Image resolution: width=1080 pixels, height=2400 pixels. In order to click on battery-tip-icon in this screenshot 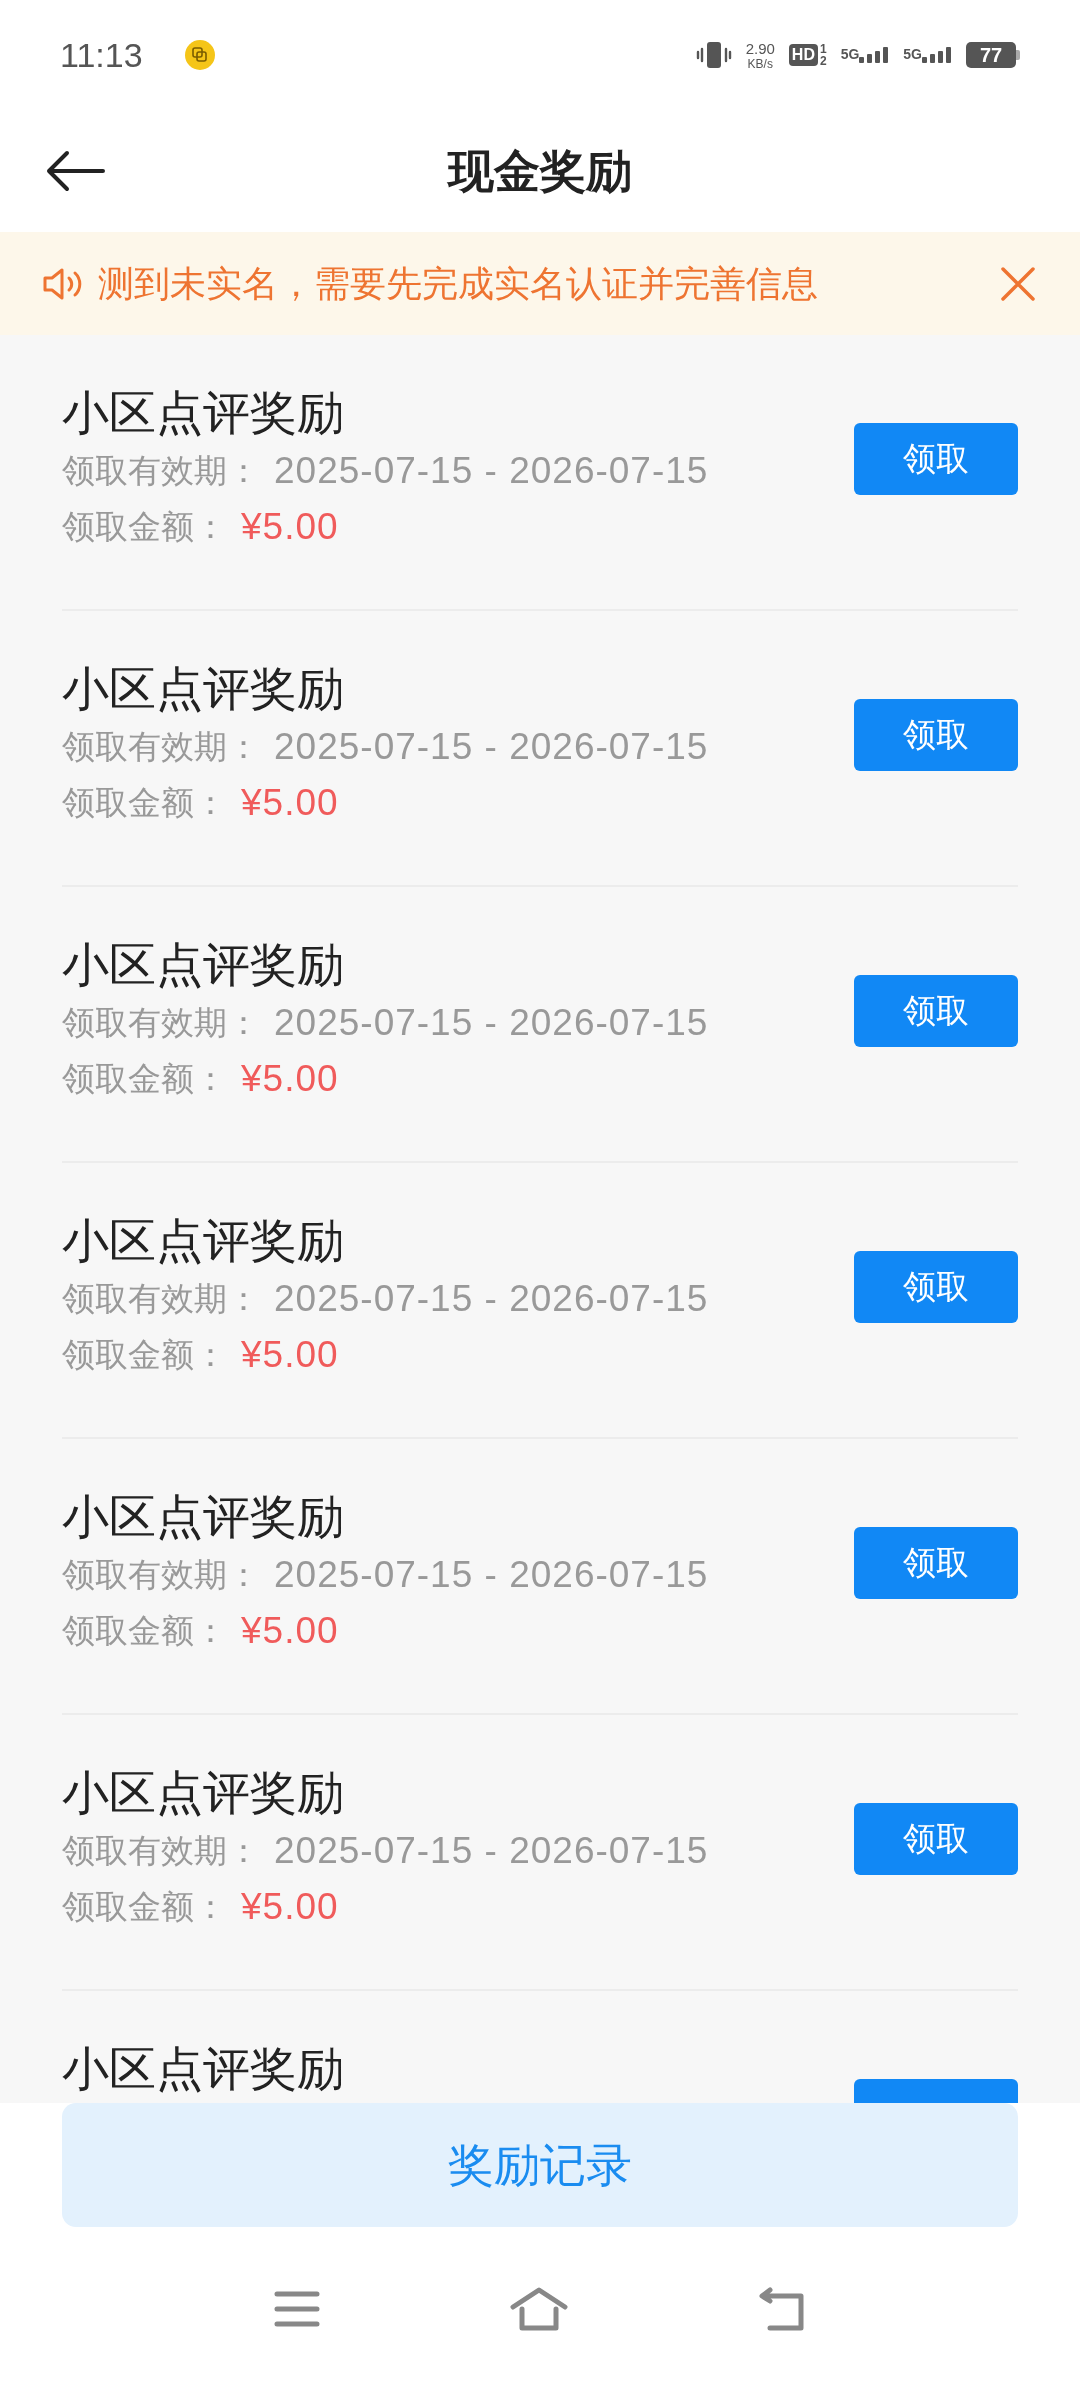, I will do `click(1018, 55)`.